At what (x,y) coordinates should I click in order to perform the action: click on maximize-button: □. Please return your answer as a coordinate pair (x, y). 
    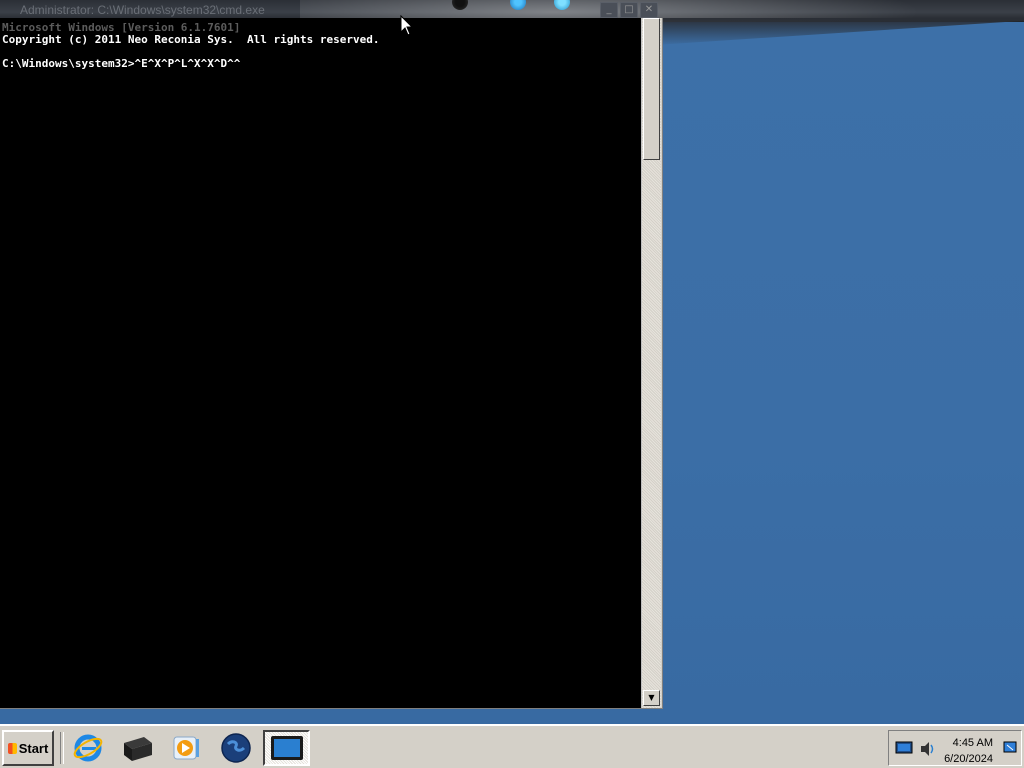
    Looking at the image, I should click on (629, 10).